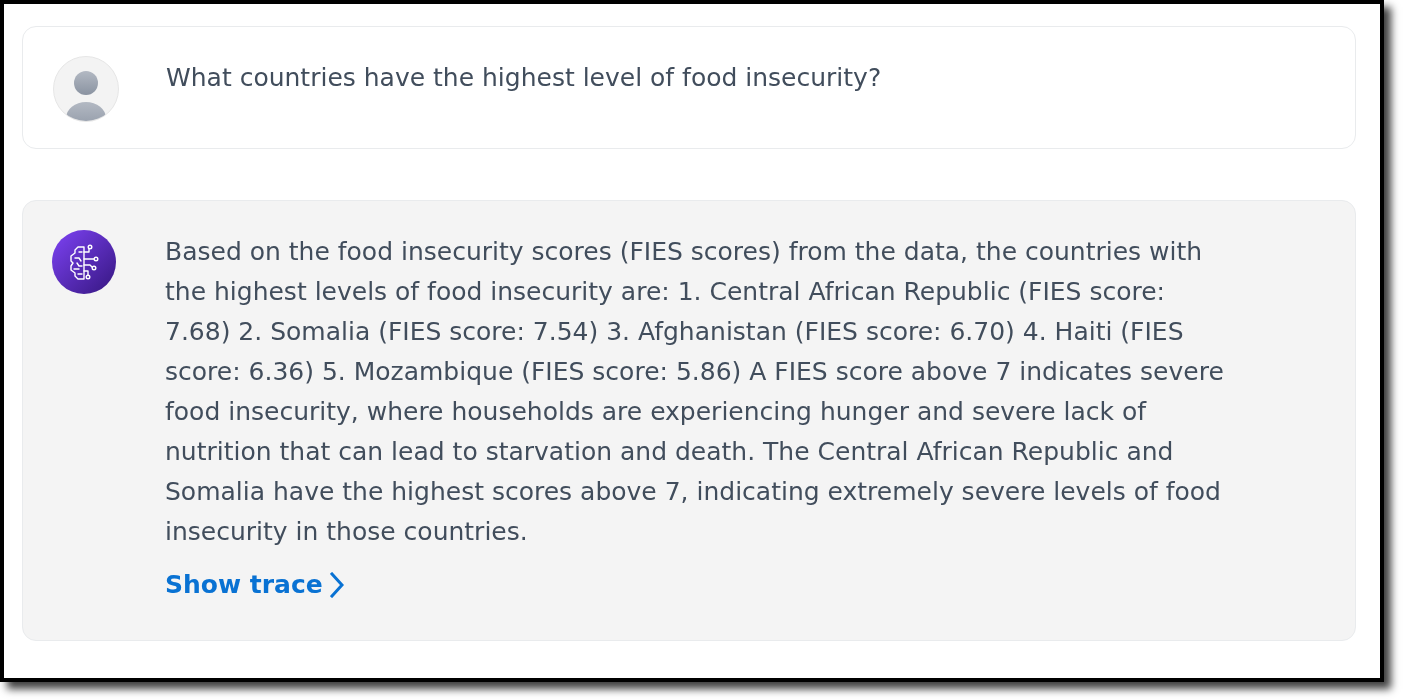 Image resolution: width=1404 pixels, height=700 pixels. What do you see at coordinates (254, 585) in the screenshot?
I see `show-trace-link: Show trace` at bounding box center [254, 585].